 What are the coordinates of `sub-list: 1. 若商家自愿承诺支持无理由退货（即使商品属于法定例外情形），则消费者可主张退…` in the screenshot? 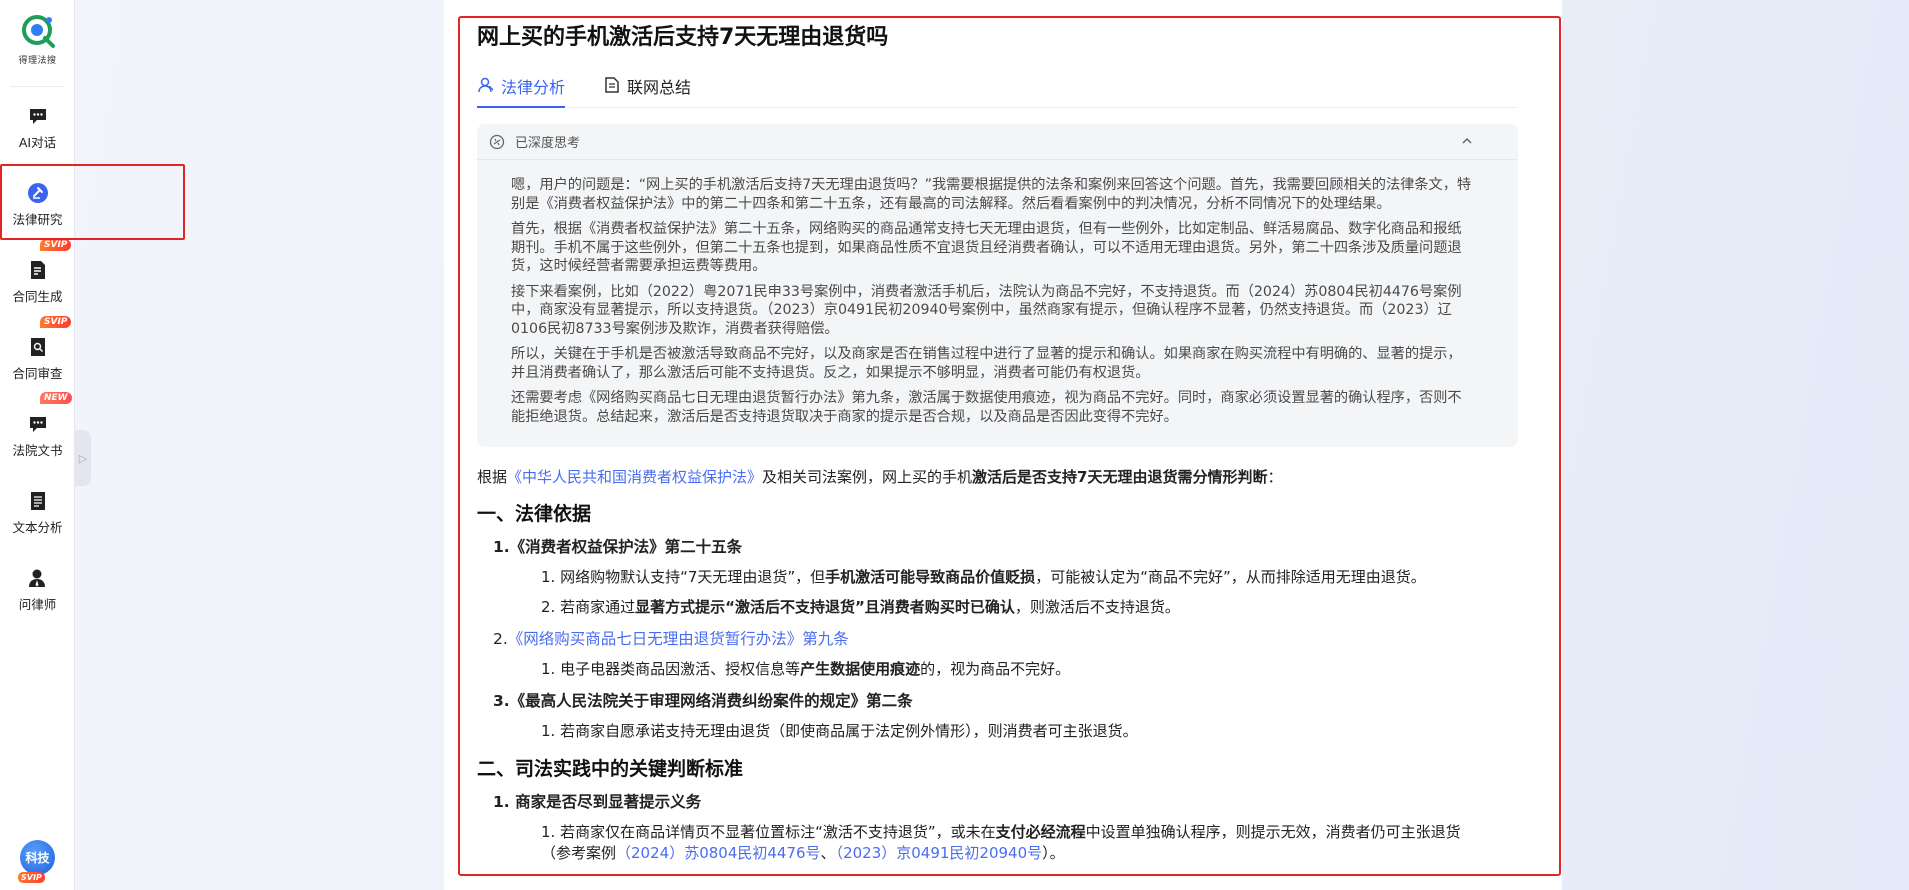 It's located at (1029, 731).